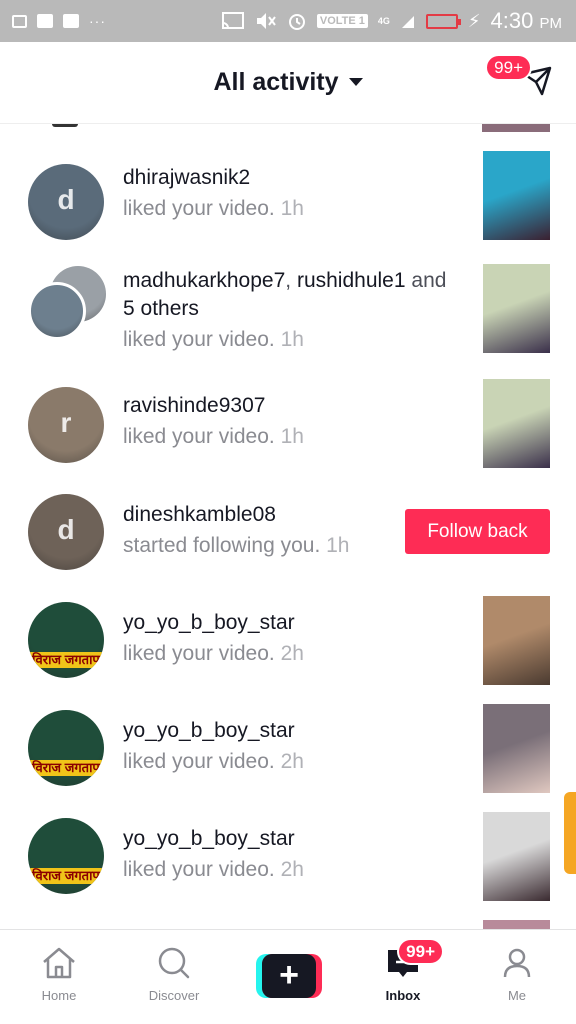 The image size is (576, 1024). Describe the element at coordinates (403, 995) in the screenshot. I see `nav-inbox-label: Inbox` at that location.